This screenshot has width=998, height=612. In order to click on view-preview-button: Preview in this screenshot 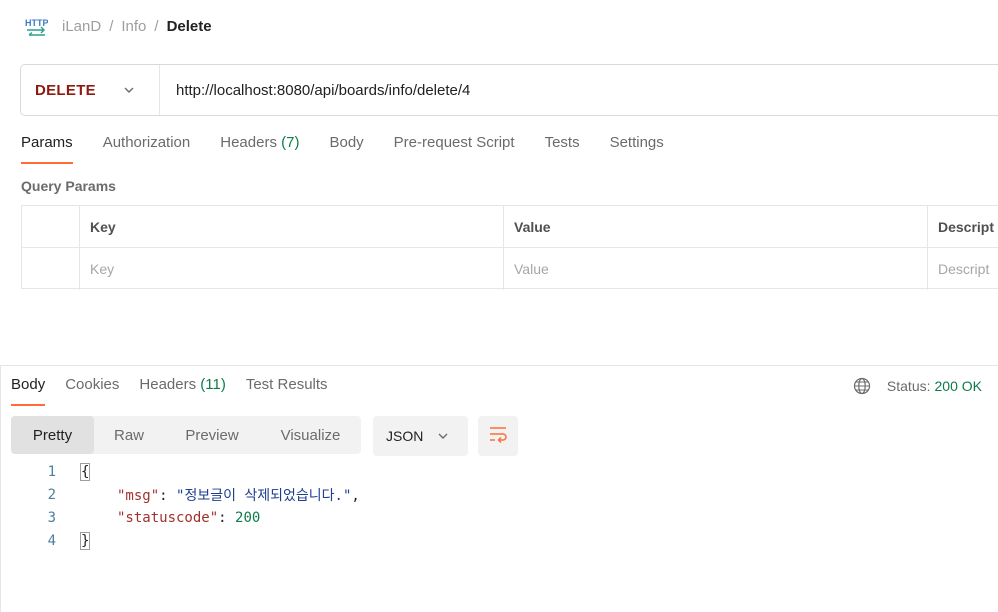, I will do `click(212, 435)`.